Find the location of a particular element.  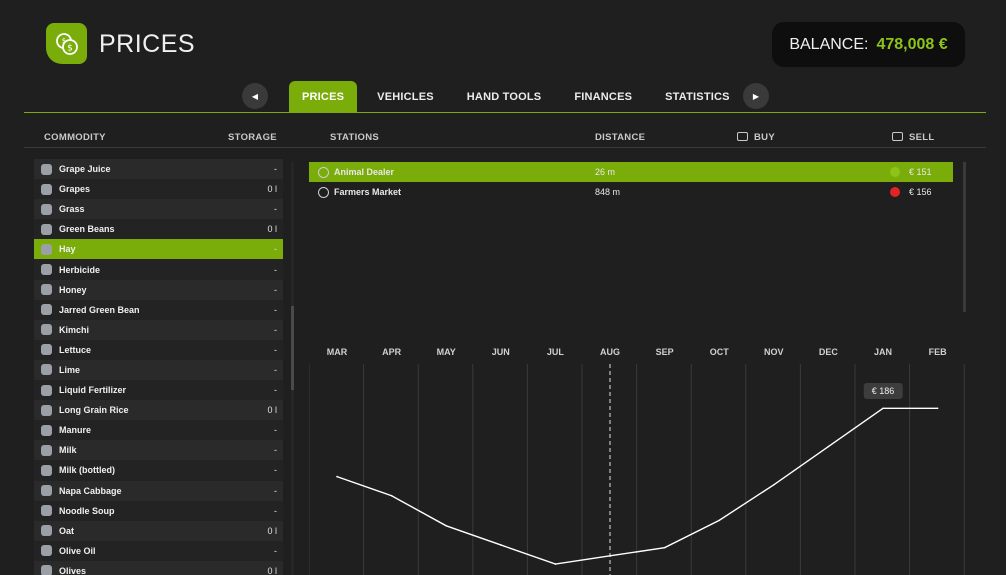

month-label: SEP is located at coordinates (664, 352).